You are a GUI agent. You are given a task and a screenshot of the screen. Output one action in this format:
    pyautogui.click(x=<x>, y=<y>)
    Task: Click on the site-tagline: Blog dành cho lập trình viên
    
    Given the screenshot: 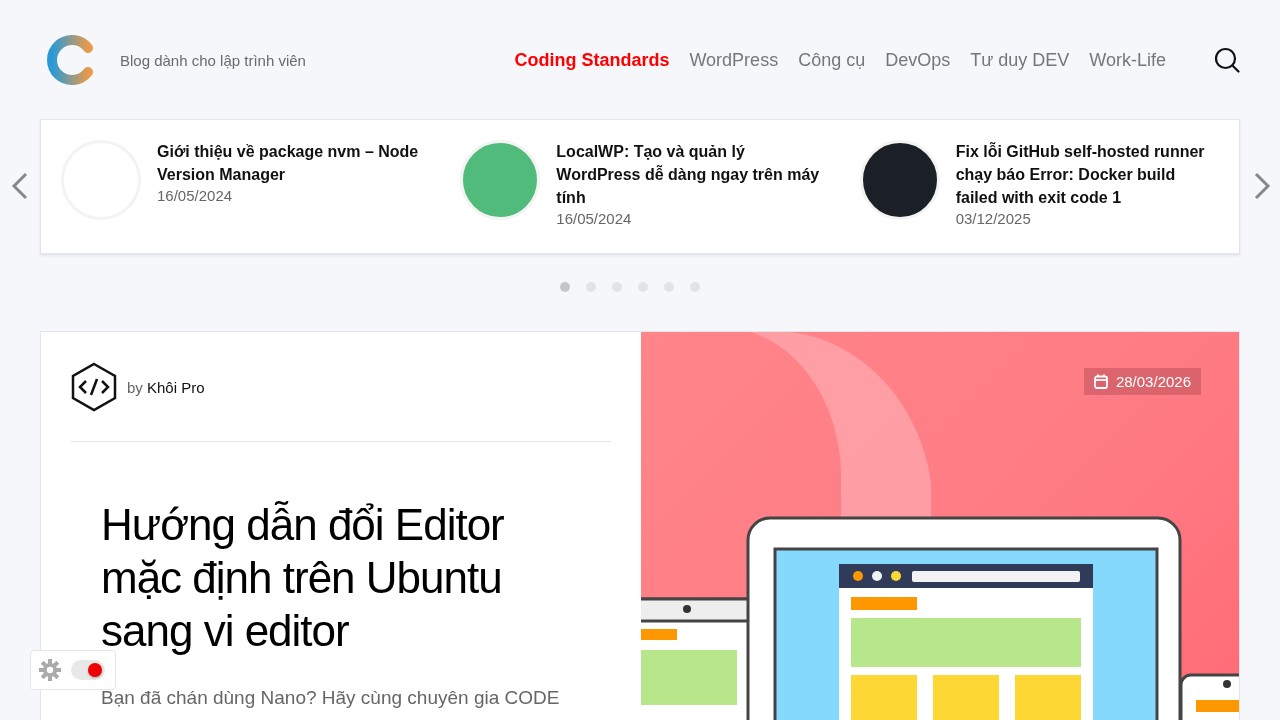 What is the action you would take?
    pyautogui.click(x=213, y=60)
    